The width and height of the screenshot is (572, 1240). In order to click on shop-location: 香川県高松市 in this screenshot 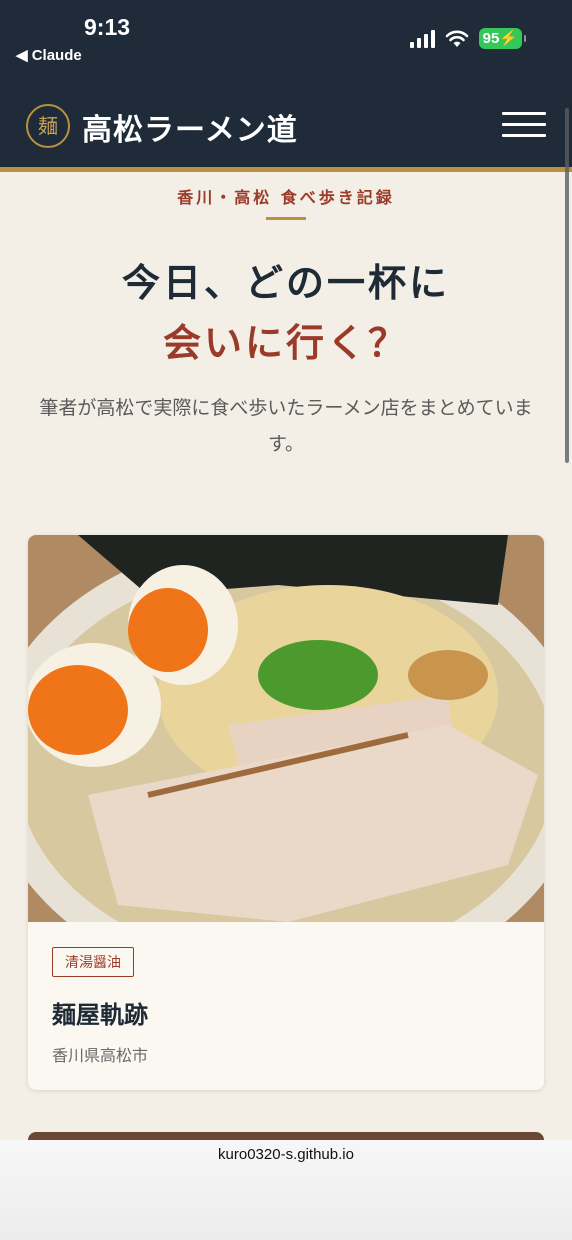, I will do `click(100, 1055)`.